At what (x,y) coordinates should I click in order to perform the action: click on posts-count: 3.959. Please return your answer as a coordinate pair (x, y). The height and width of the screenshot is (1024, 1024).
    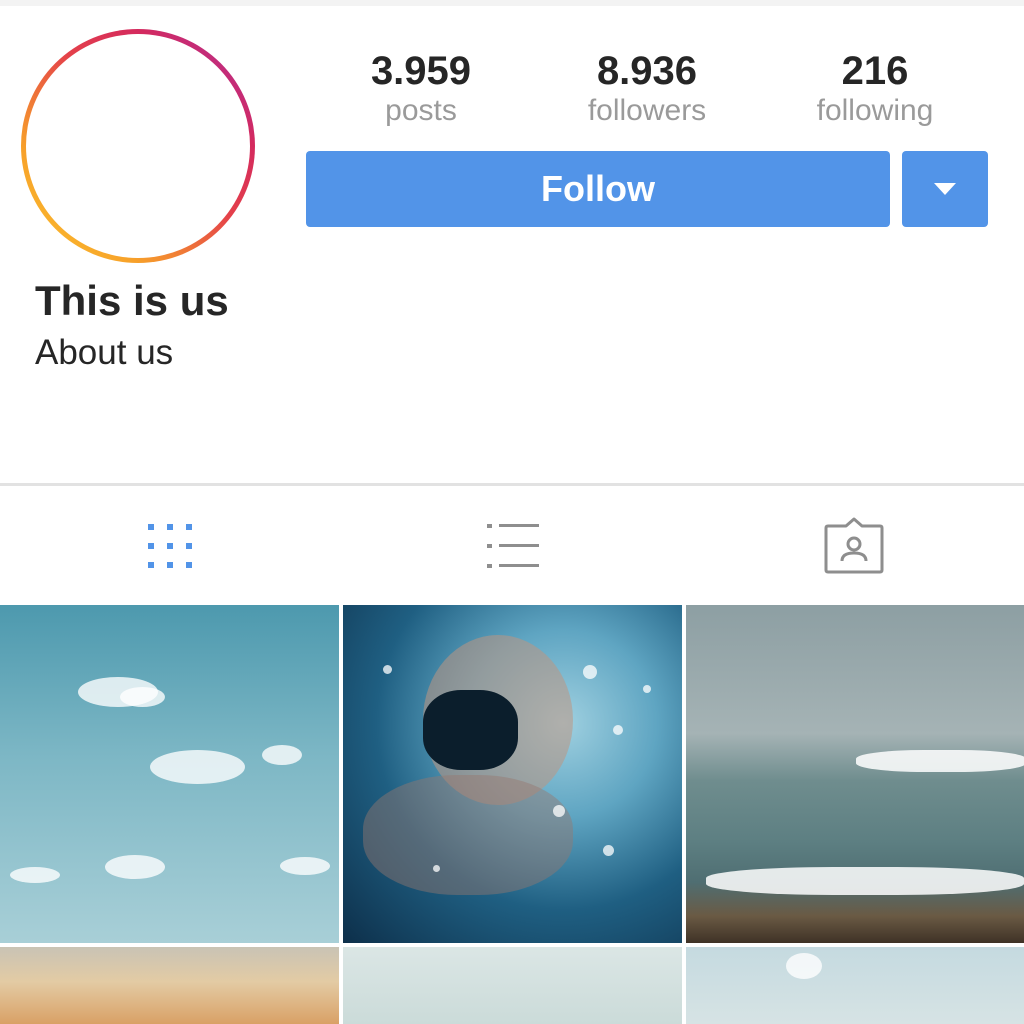
    Looking at the image, I should click on (421, 71).